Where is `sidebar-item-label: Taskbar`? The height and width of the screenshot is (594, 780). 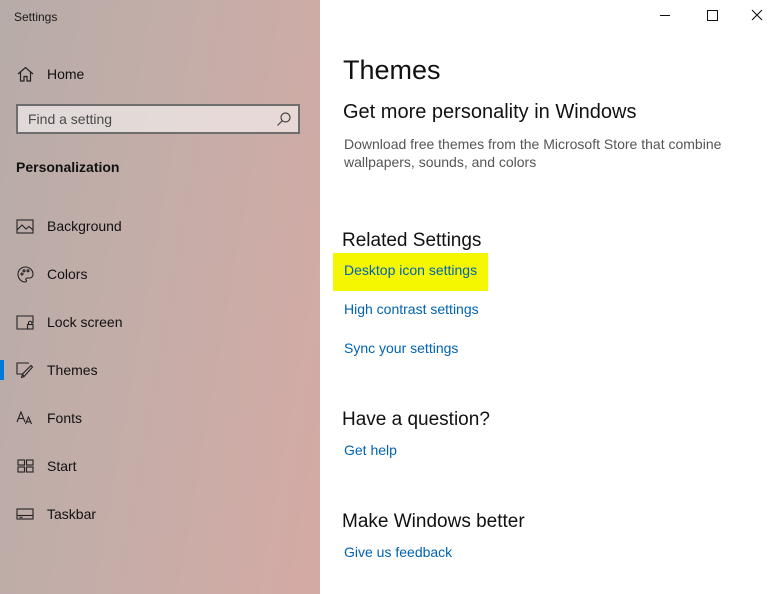 sidebar-item-label: Taskbar is located at coordinates (72, 514).